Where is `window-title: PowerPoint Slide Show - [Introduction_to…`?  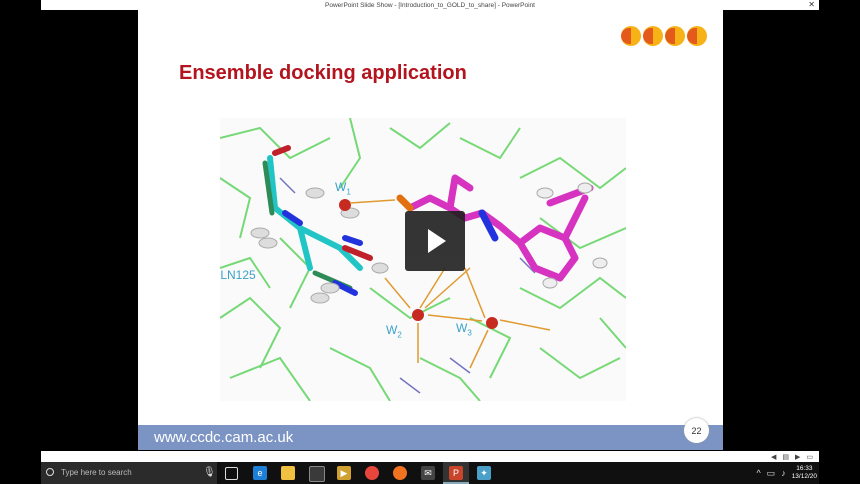 window-title: PowerPoint Slide Show - [Introduction_to… is located at coordinates (430, 5).